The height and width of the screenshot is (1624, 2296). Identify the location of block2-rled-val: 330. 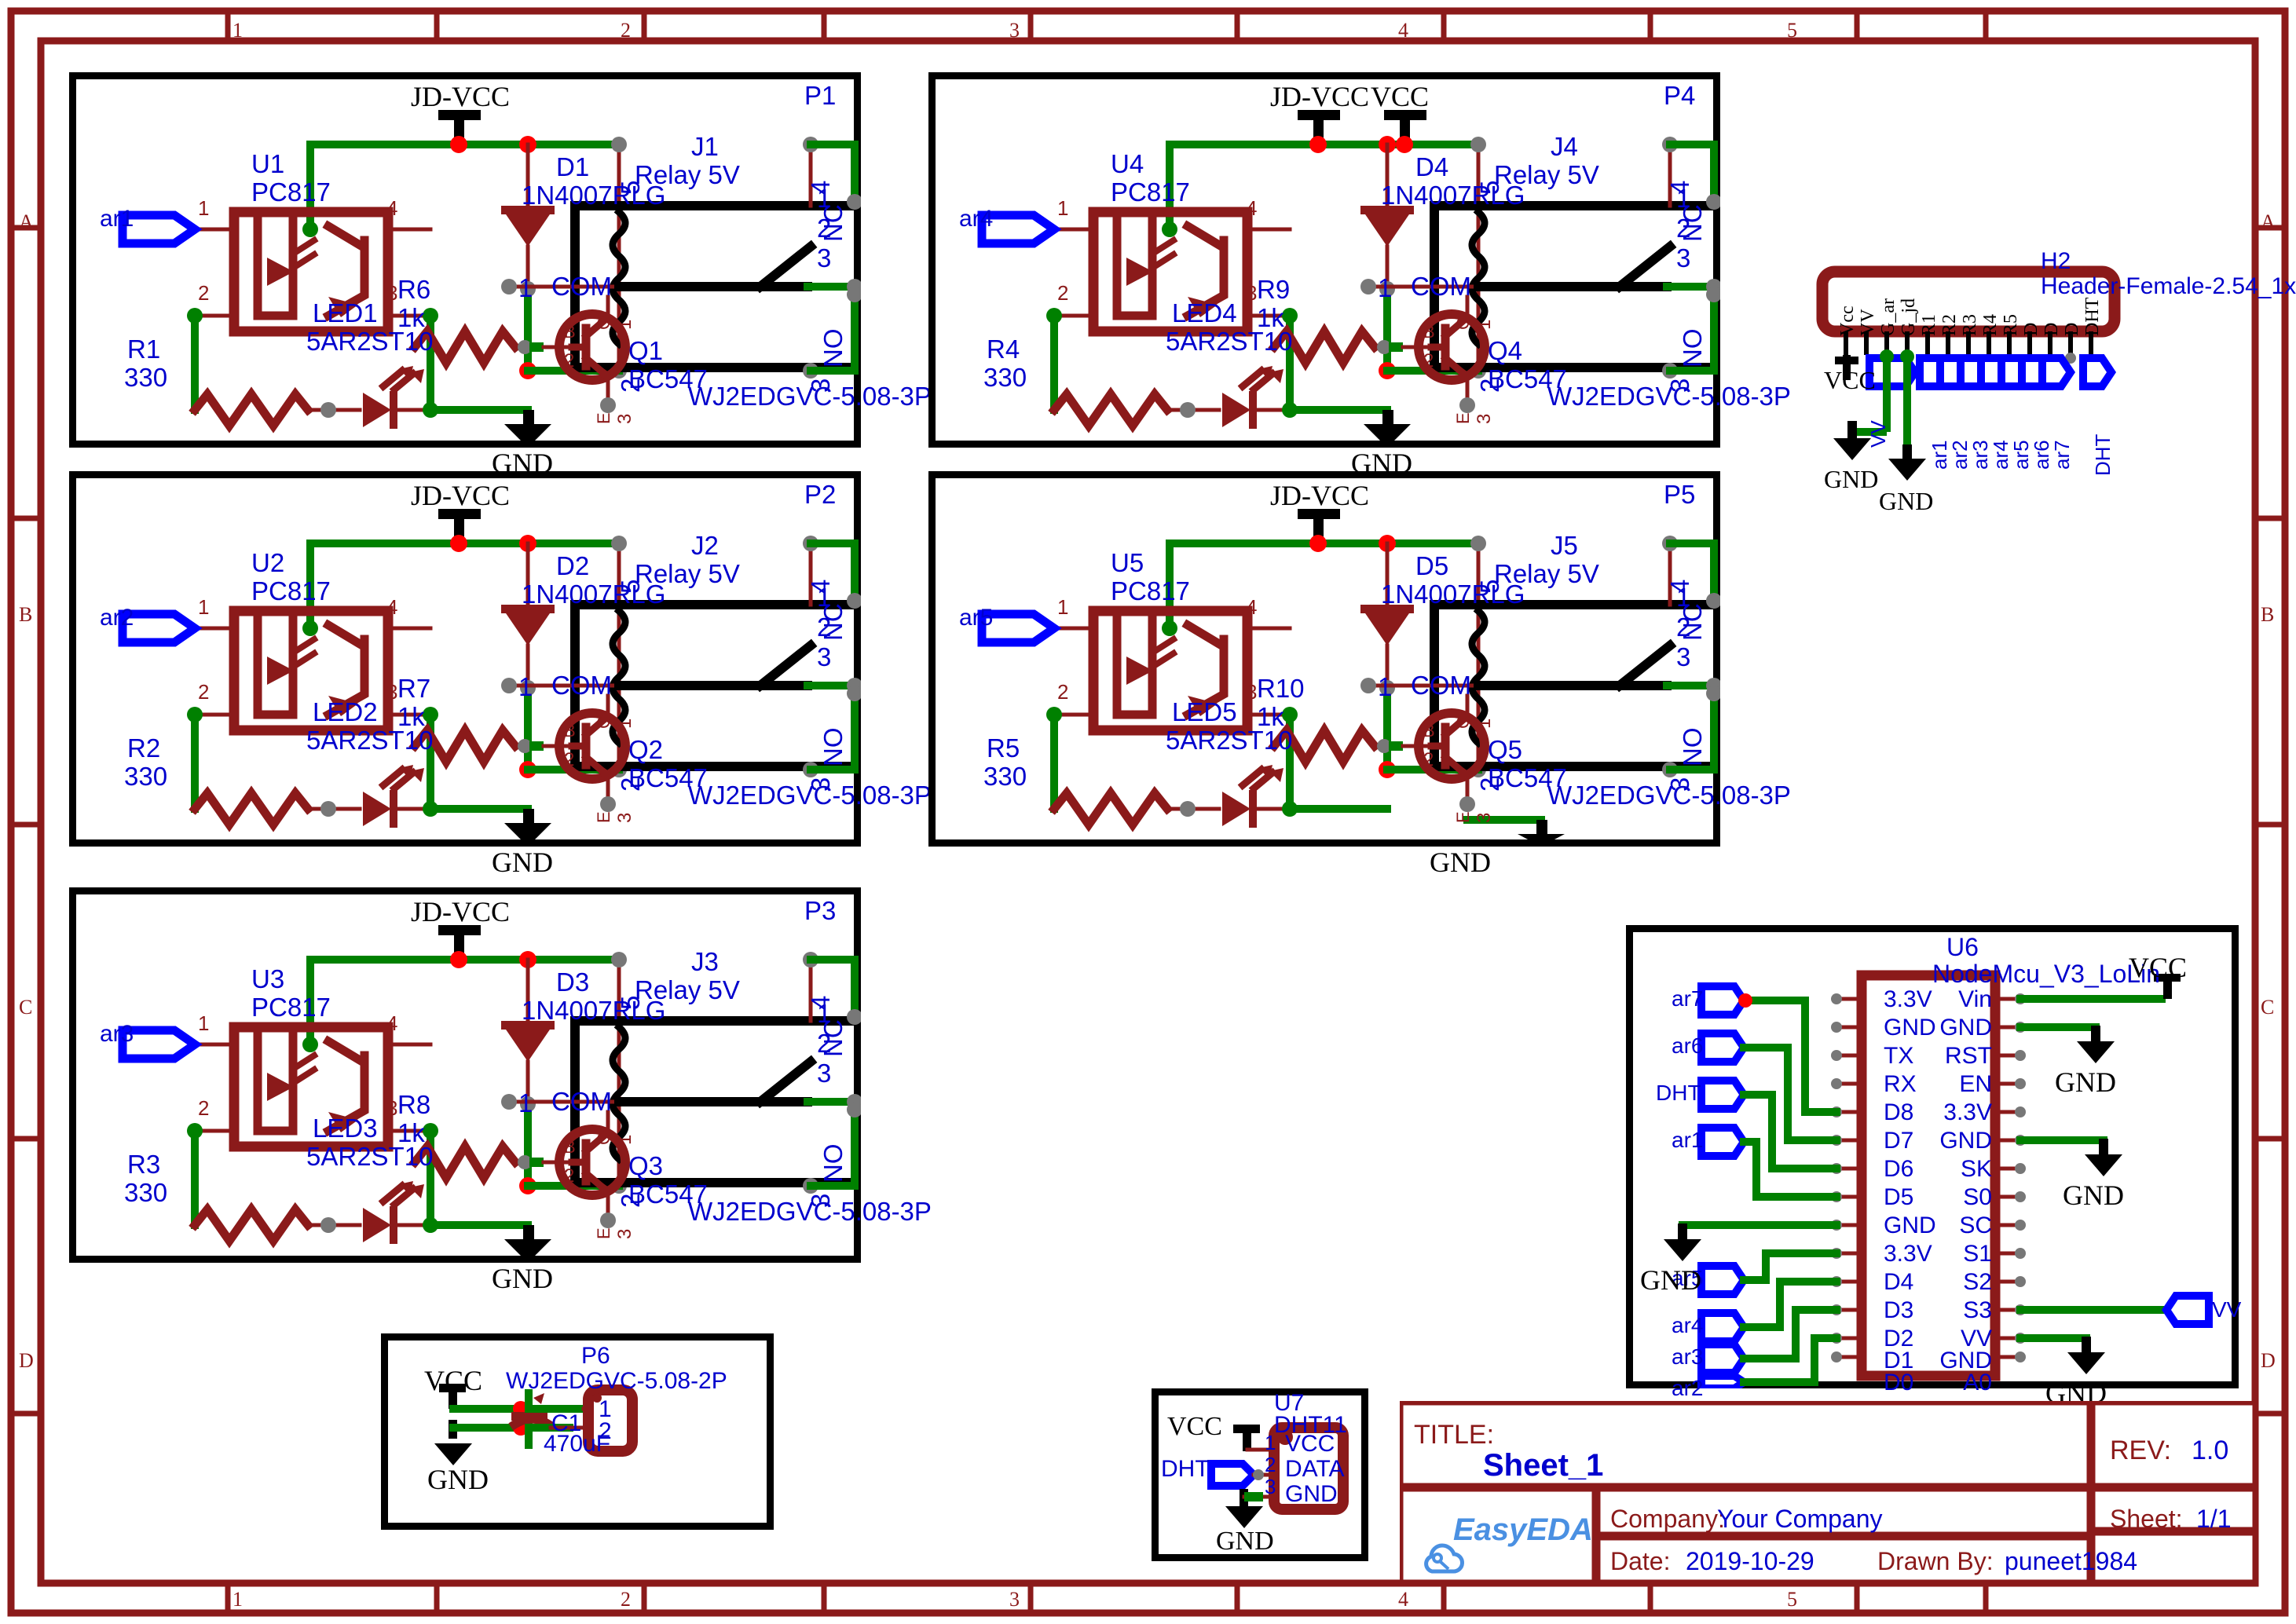
(146, 776).